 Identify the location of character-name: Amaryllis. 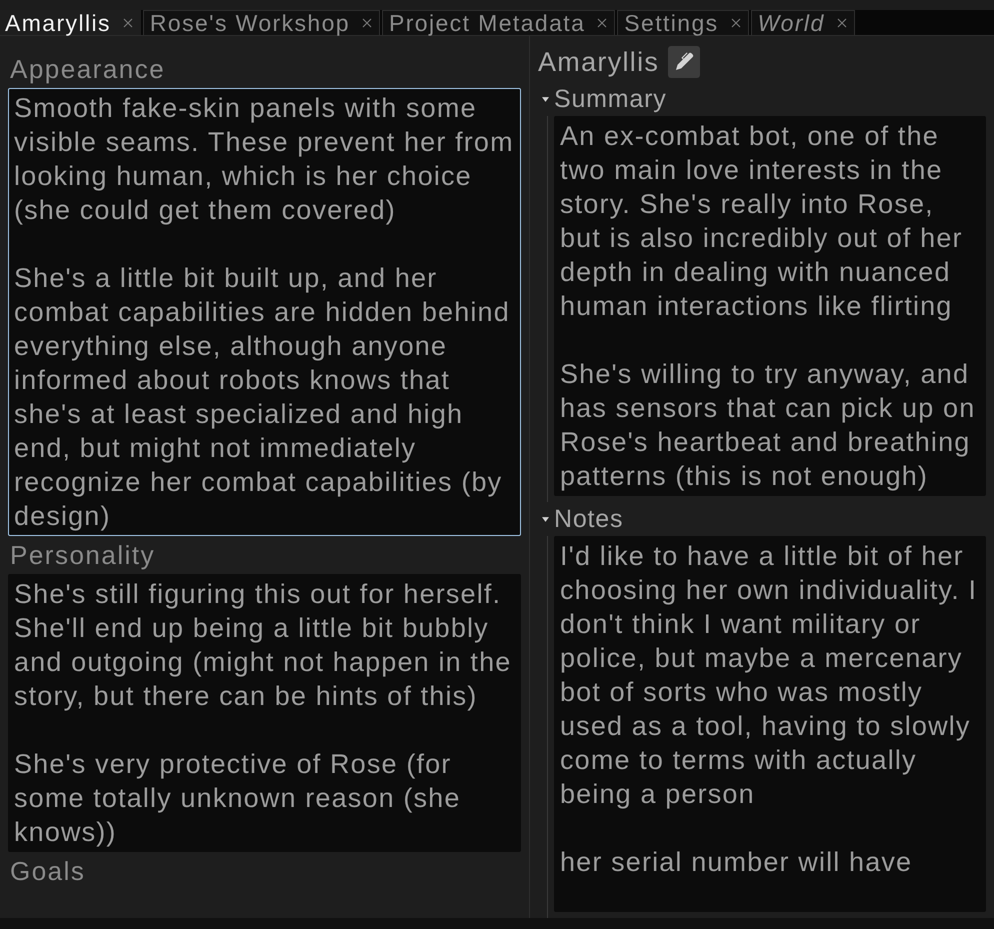
(599, 62).